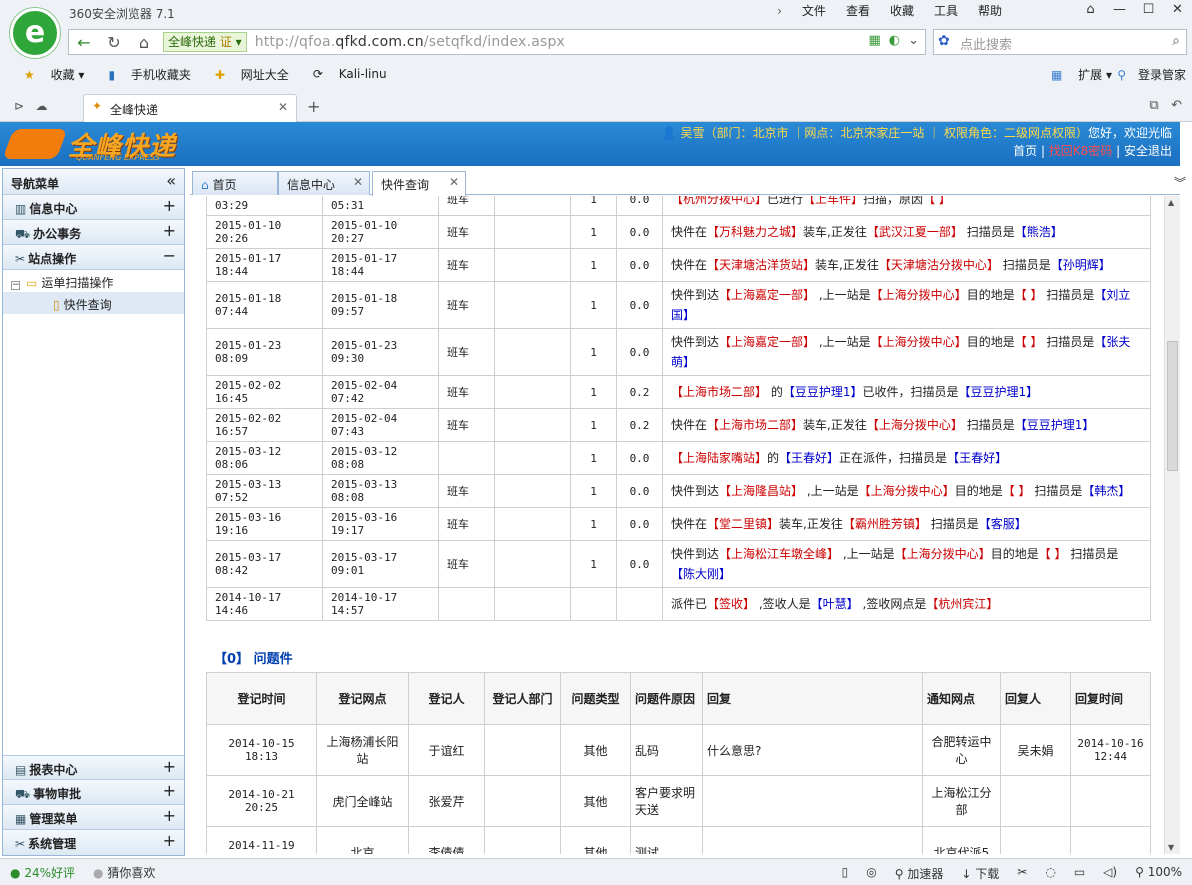  Describe the element at coordinates (1014, 554) in the screenshot. I see `desc-text: 目的地是` at that location.